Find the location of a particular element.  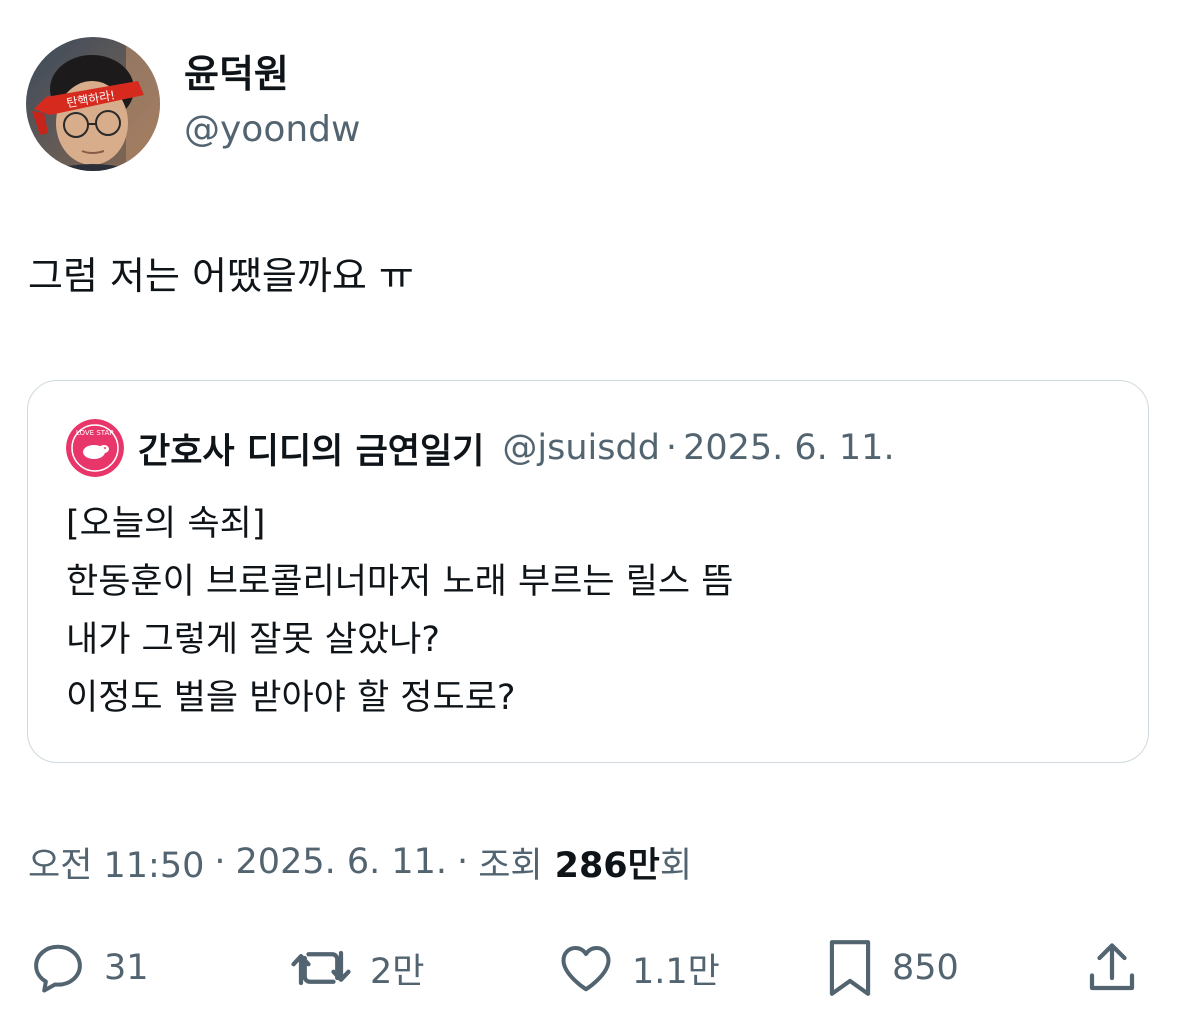

bookmark-count: 850 is located at coordinates (925, 968).